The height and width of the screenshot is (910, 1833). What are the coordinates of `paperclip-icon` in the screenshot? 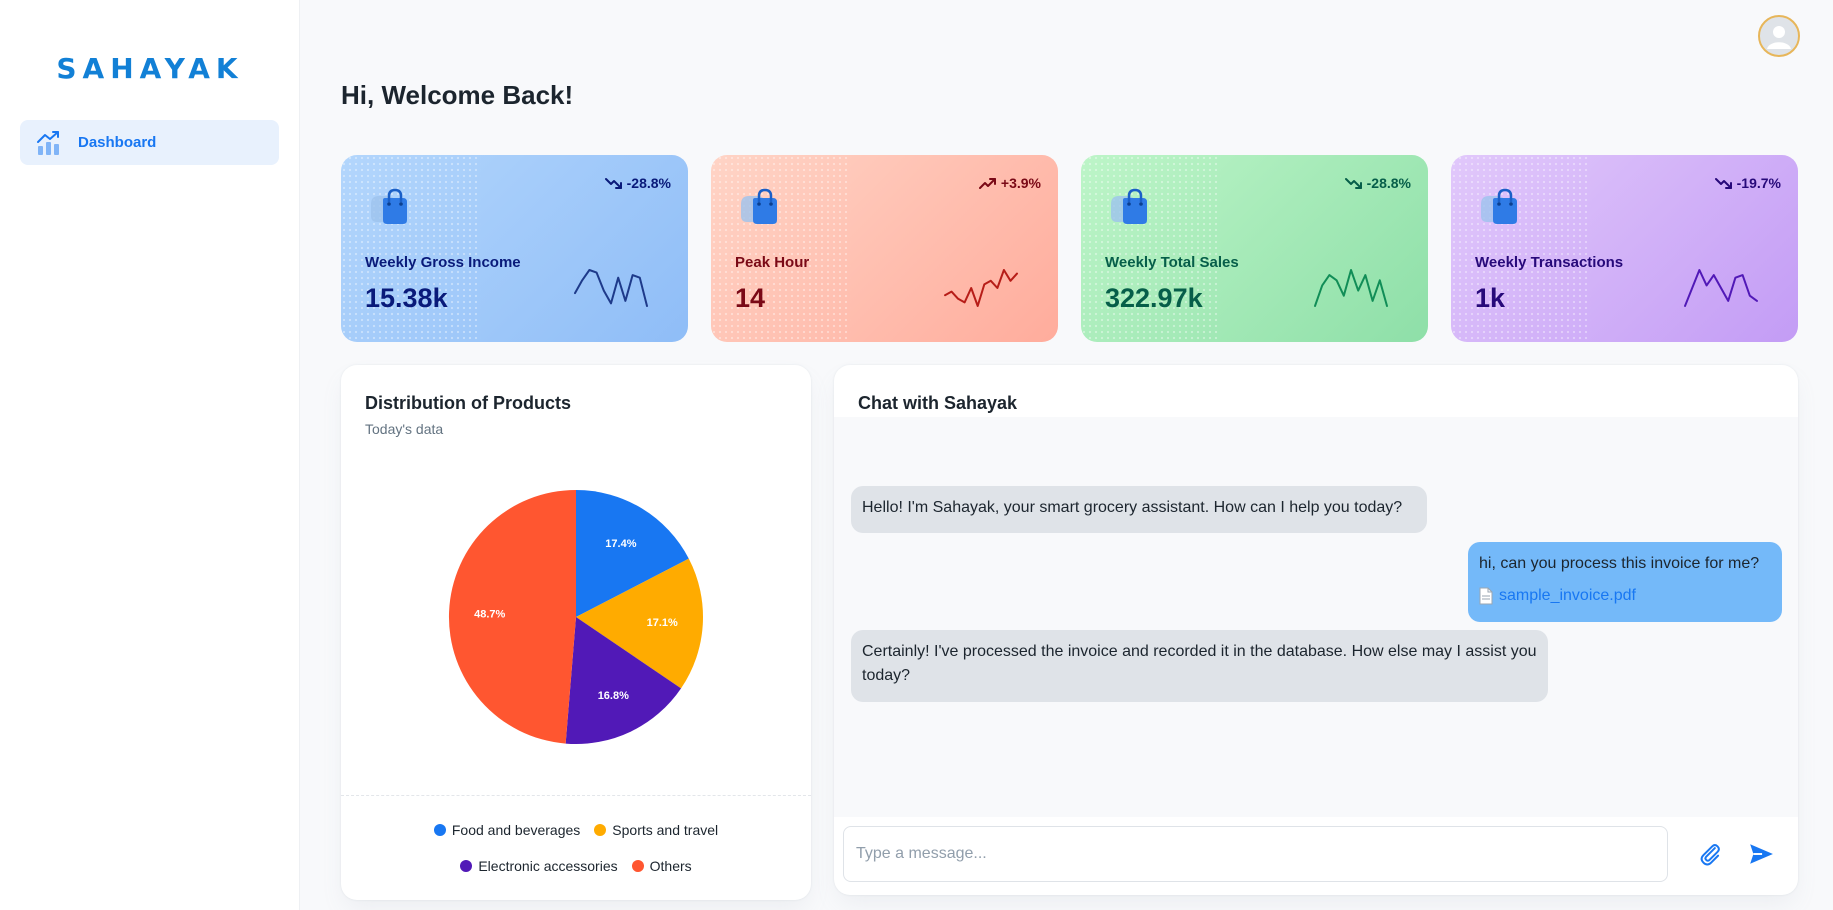 It's located at (1710, 854).